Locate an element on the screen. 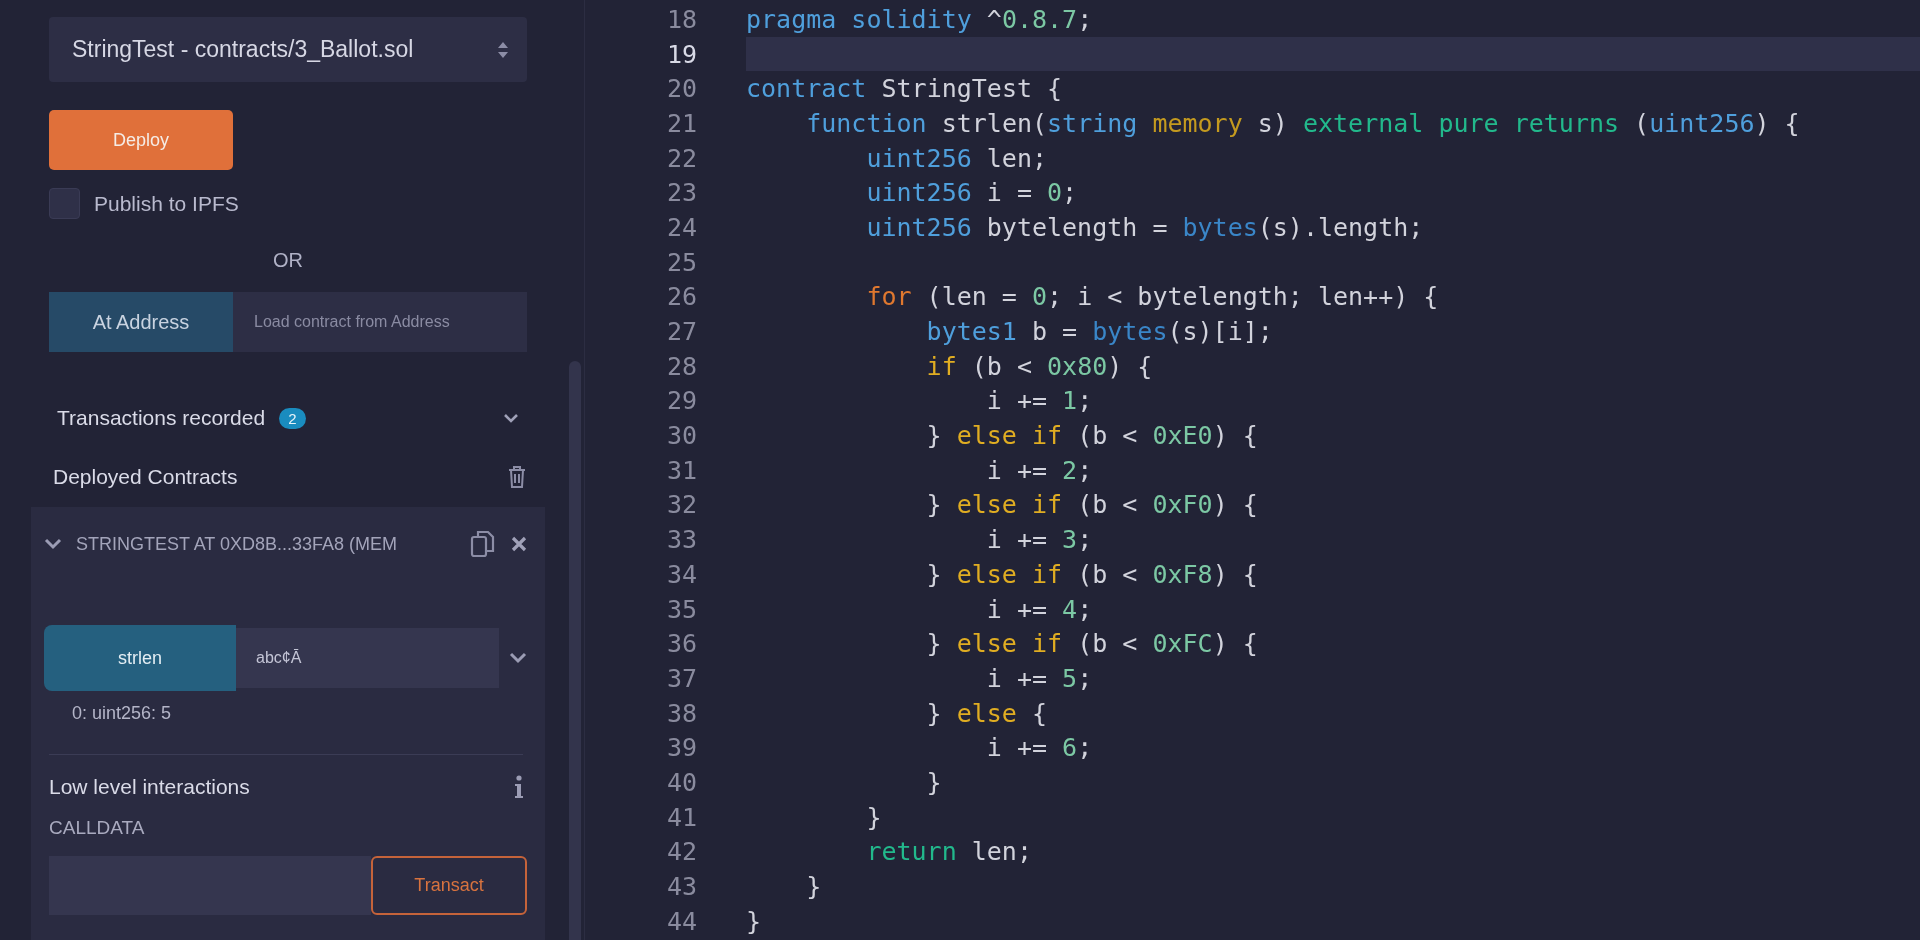 Image resolution: width=1920 pixels, height=940 pixels. code-line: } else if (b < 0xF0) { is located at coordinates (1092, 505).